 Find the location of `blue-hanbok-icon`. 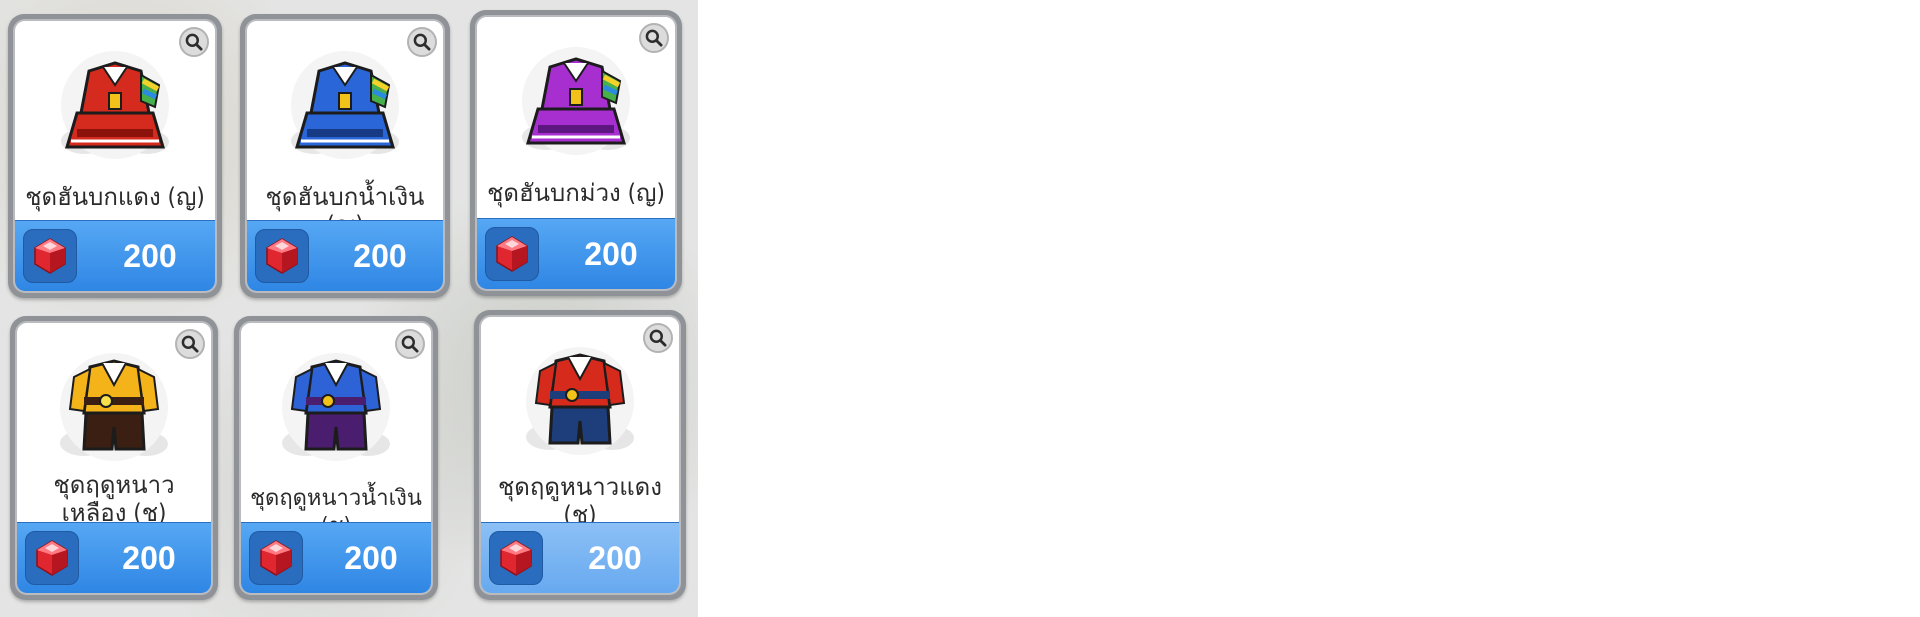

blue-hanbok-icon is located at coordinates (345, 105).